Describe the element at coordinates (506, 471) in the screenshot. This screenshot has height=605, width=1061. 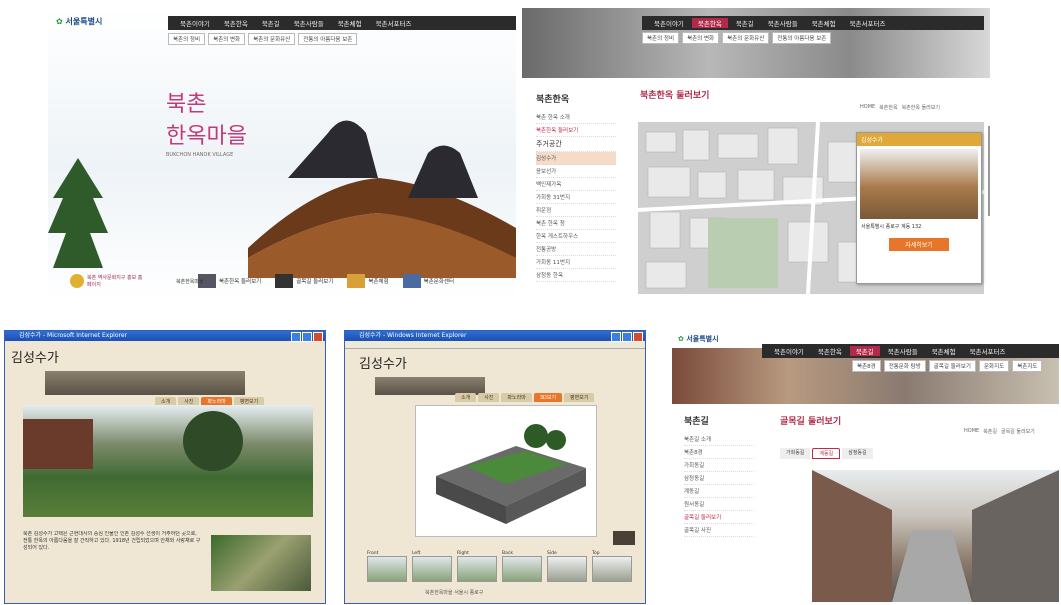
I see `model-3d-viewer` at that location.